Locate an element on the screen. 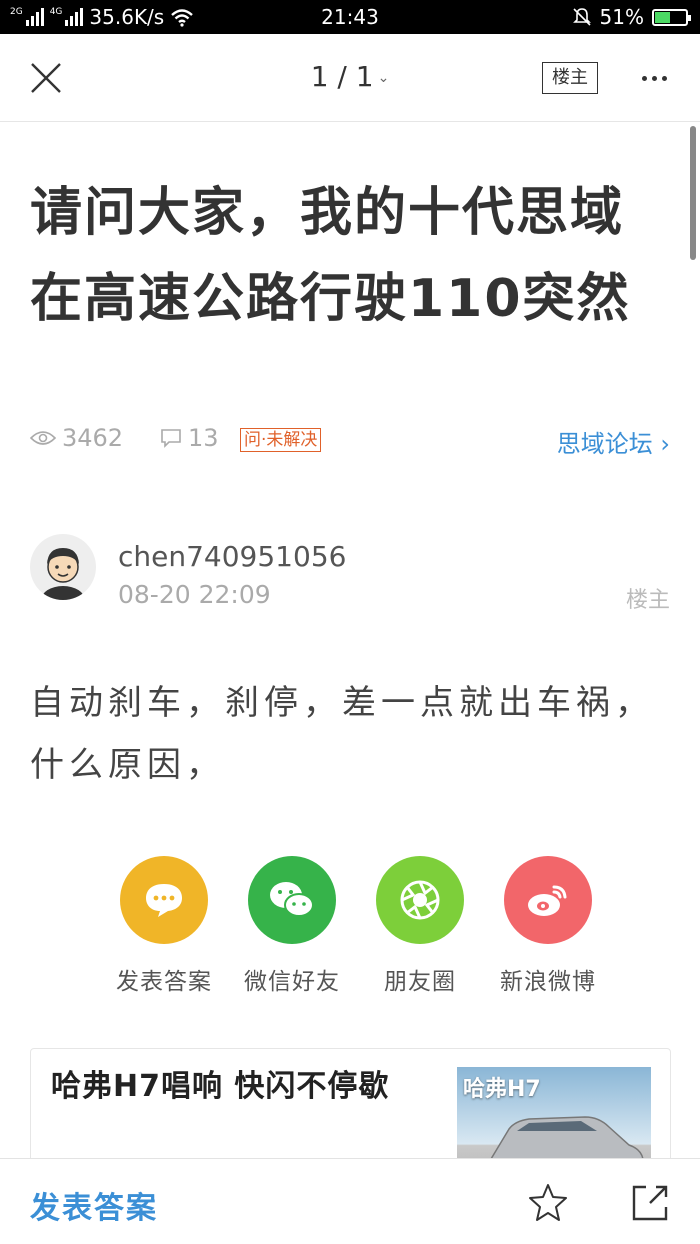 This screenshot has width=700, height=1244. avatar-image is located at coordinates (63, 574).